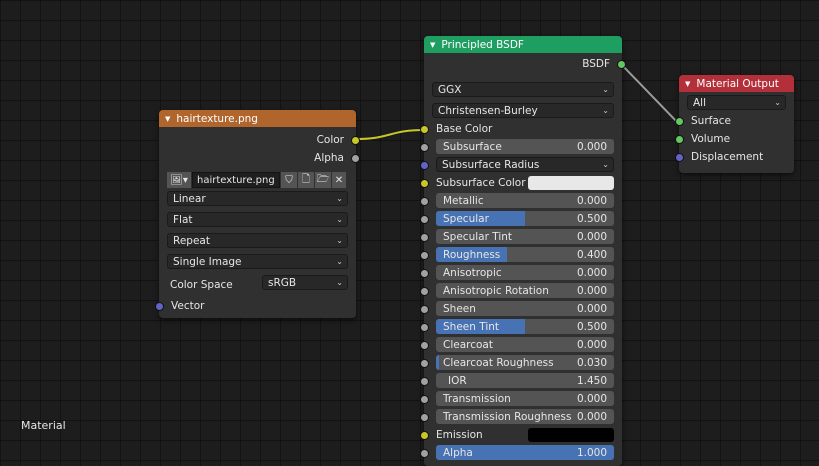 The width and height of the screenshot is (819, 466). I want to click on bsdf-row-specular-tint: Specular Tint 0.000, so click(521, 237).